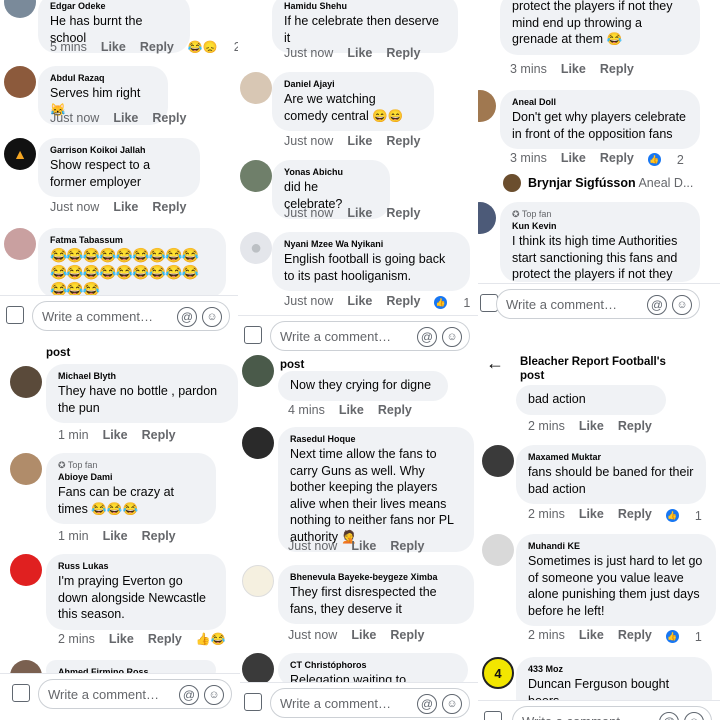 The image size is (720, 720). I want to click on commenter-name: Michael Blyth, so click(142, 376).